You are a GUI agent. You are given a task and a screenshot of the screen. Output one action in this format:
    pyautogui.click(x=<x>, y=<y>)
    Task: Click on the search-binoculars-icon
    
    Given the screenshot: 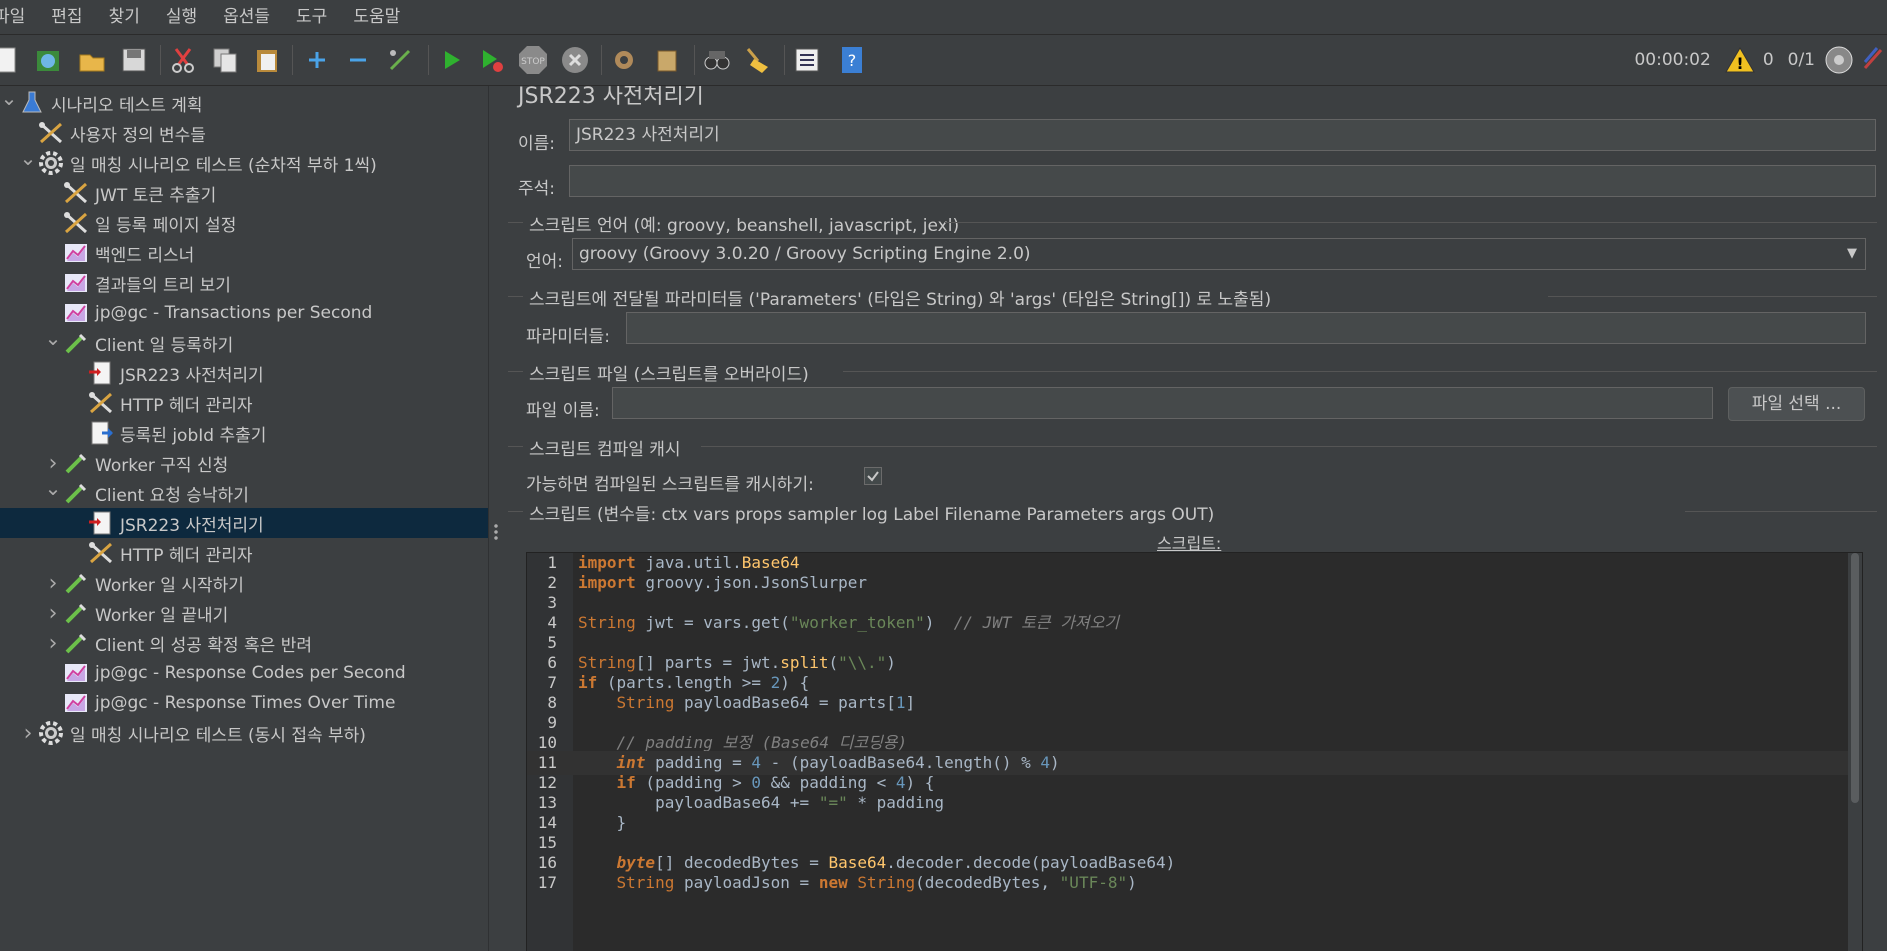 What is the action you would take?
    pyautogui.click(x=717, y=60)
    